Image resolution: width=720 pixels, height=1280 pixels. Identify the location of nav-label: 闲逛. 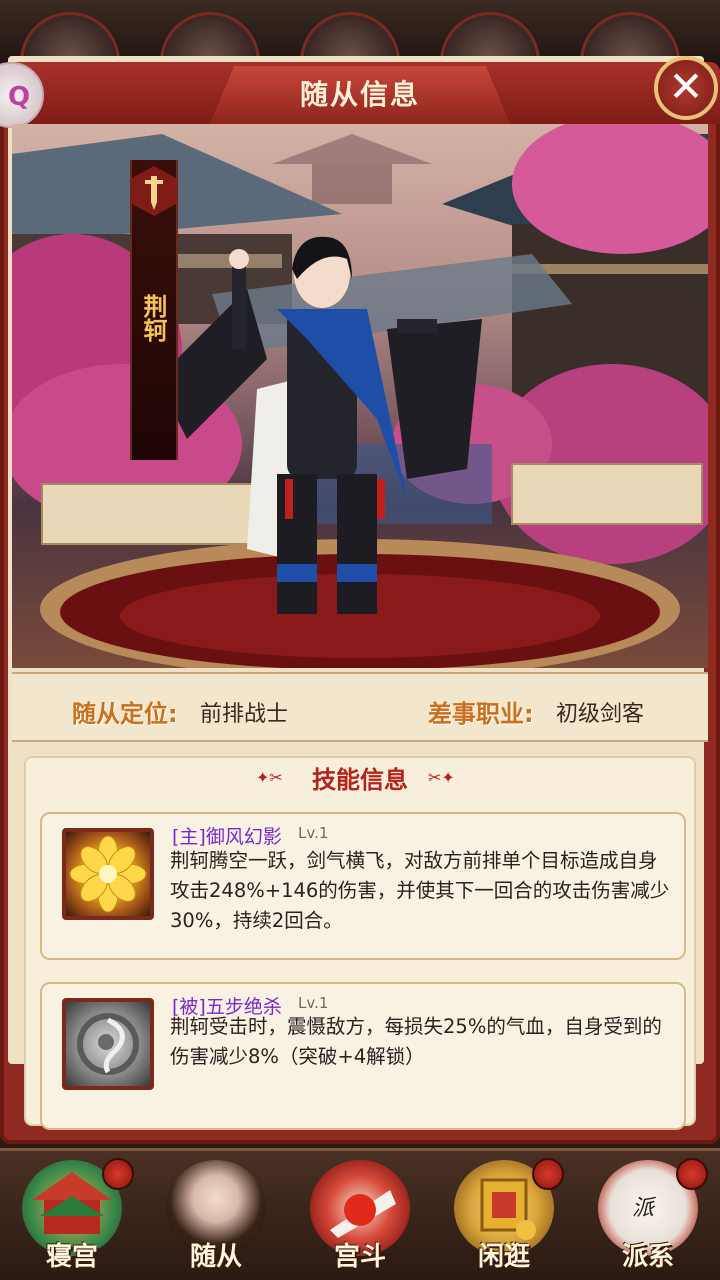
(503, 1257).